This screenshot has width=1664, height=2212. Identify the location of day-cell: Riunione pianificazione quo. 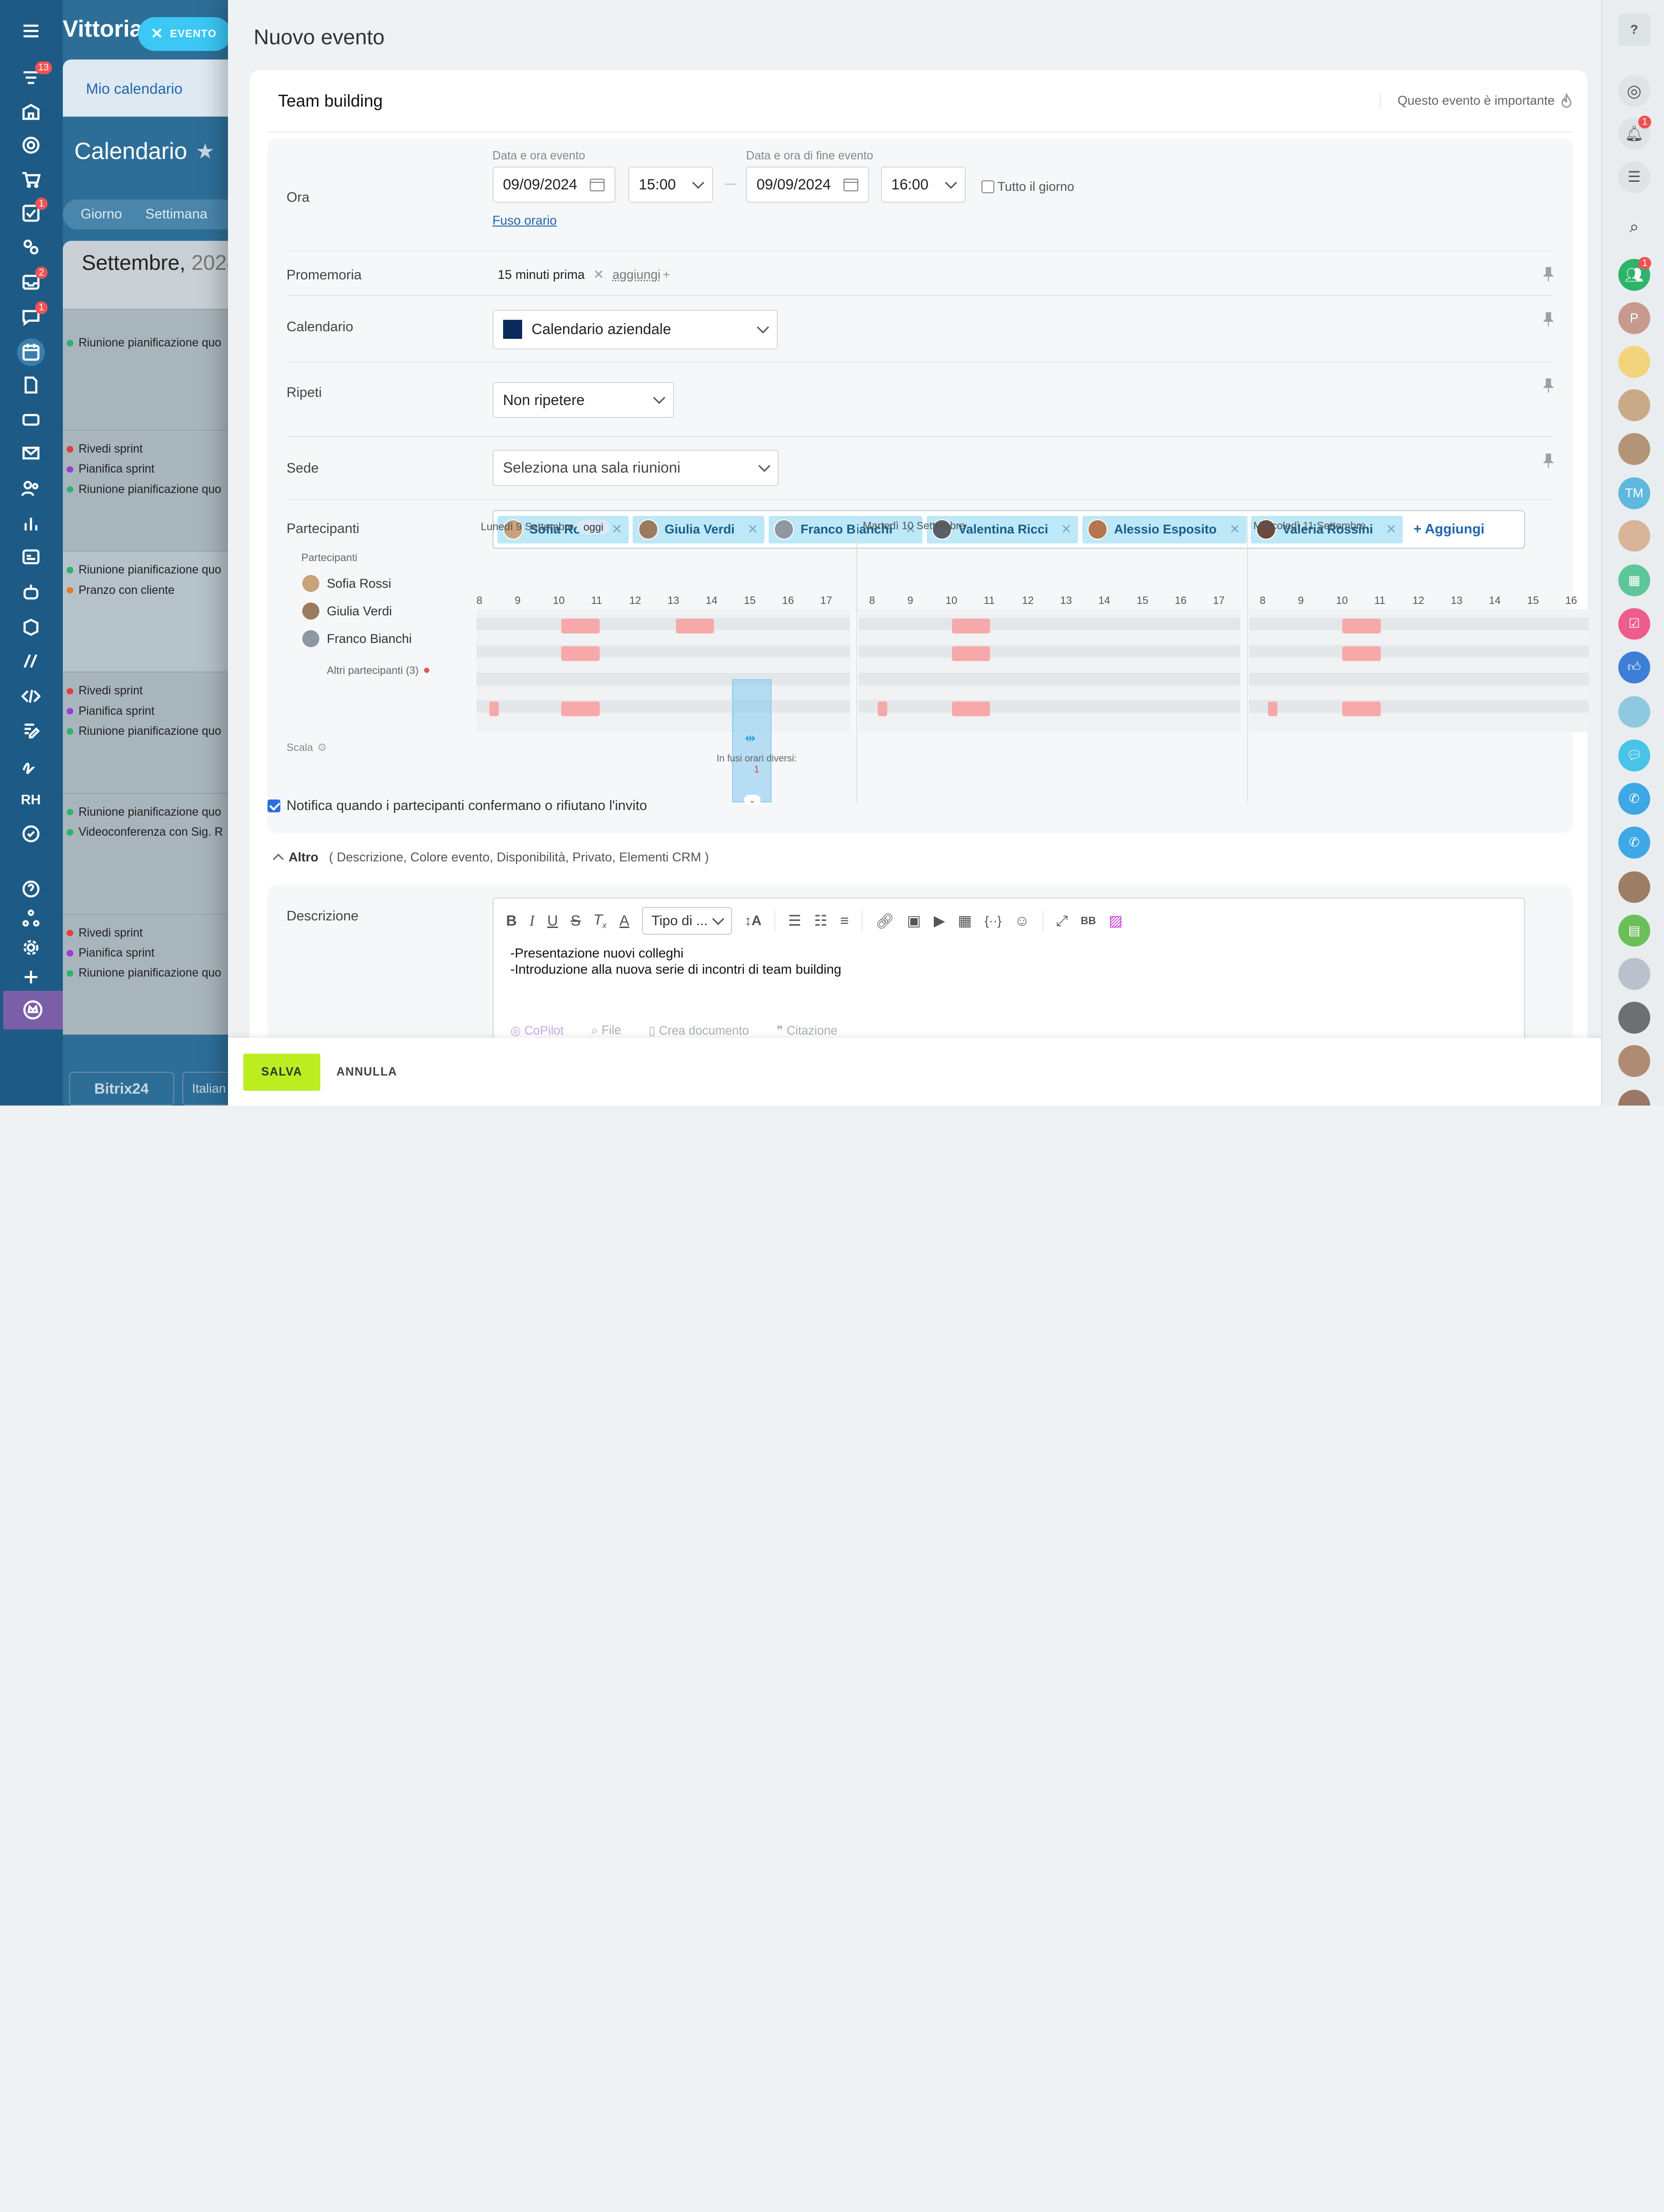
(153, 369).